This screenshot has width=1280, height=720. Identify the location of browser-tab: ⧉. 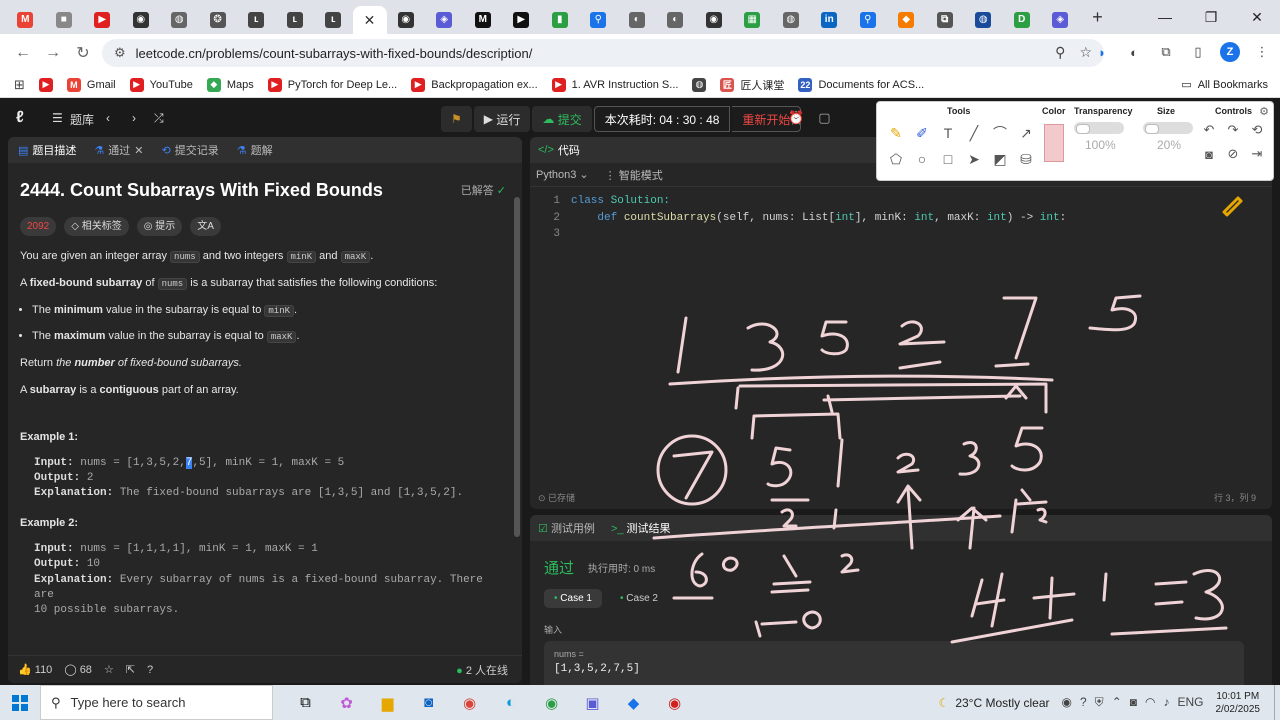
(945, 20).